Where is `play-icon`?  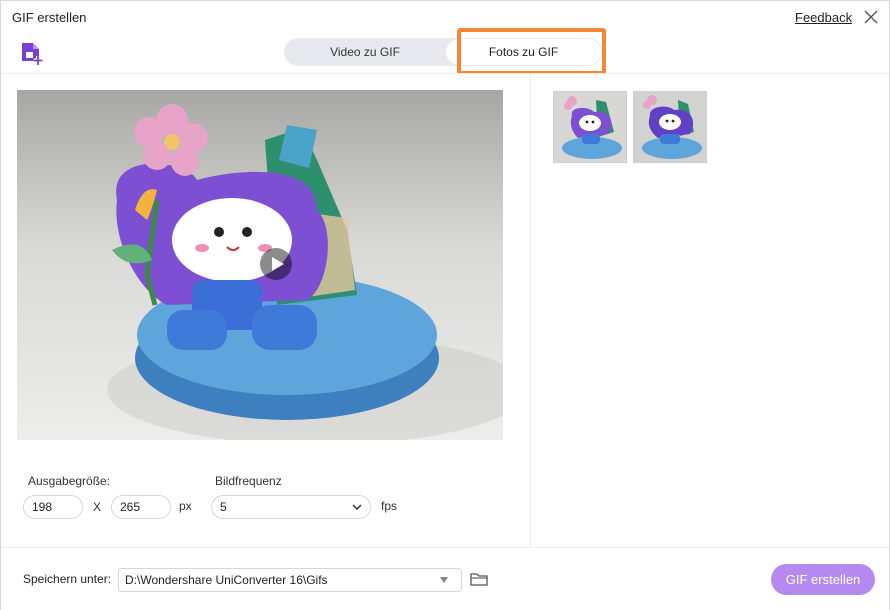
play-icon is located at coordinates (278, 264).